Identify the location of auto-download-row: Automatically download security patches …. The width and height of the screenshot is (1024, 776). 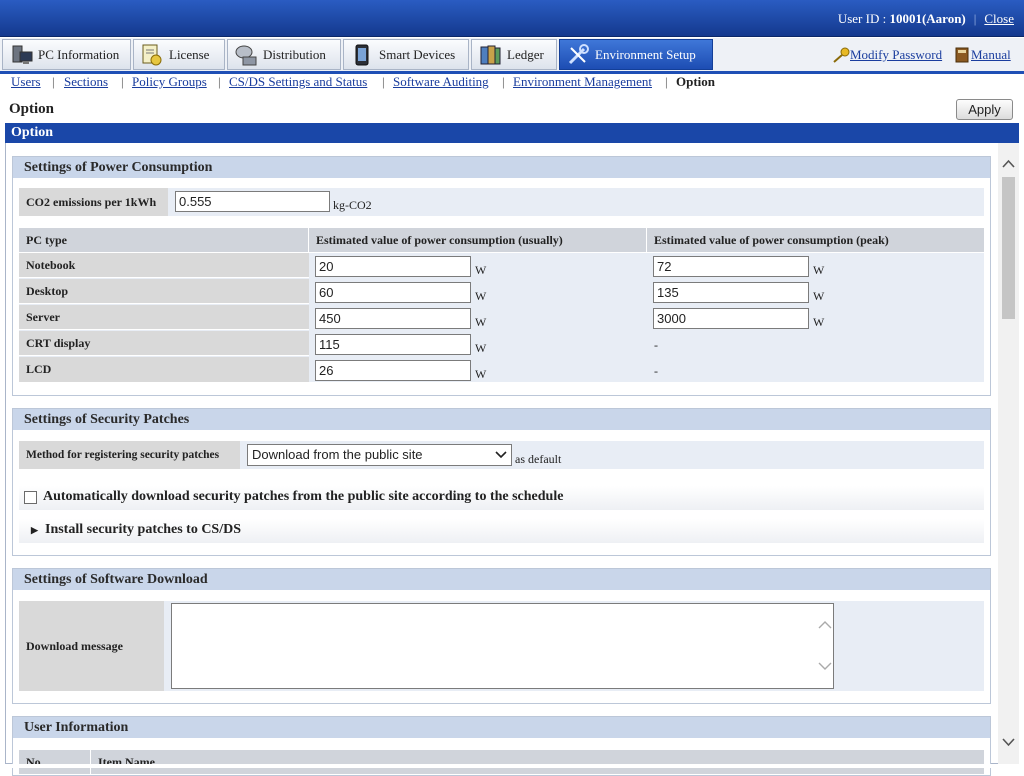
(501, 498).